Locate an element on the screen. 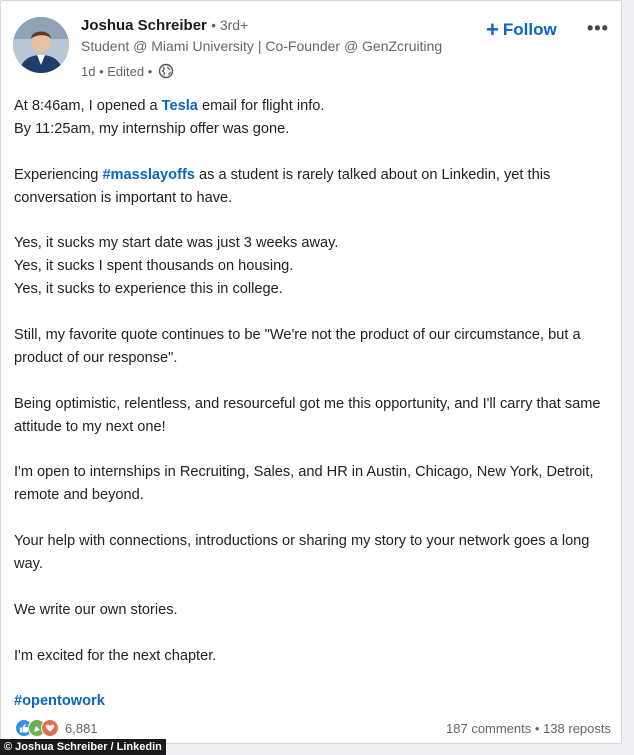 The width and height of the screenshot is (634, 755). paragraph-10: #opentowork is located at coordinates (312, 701).